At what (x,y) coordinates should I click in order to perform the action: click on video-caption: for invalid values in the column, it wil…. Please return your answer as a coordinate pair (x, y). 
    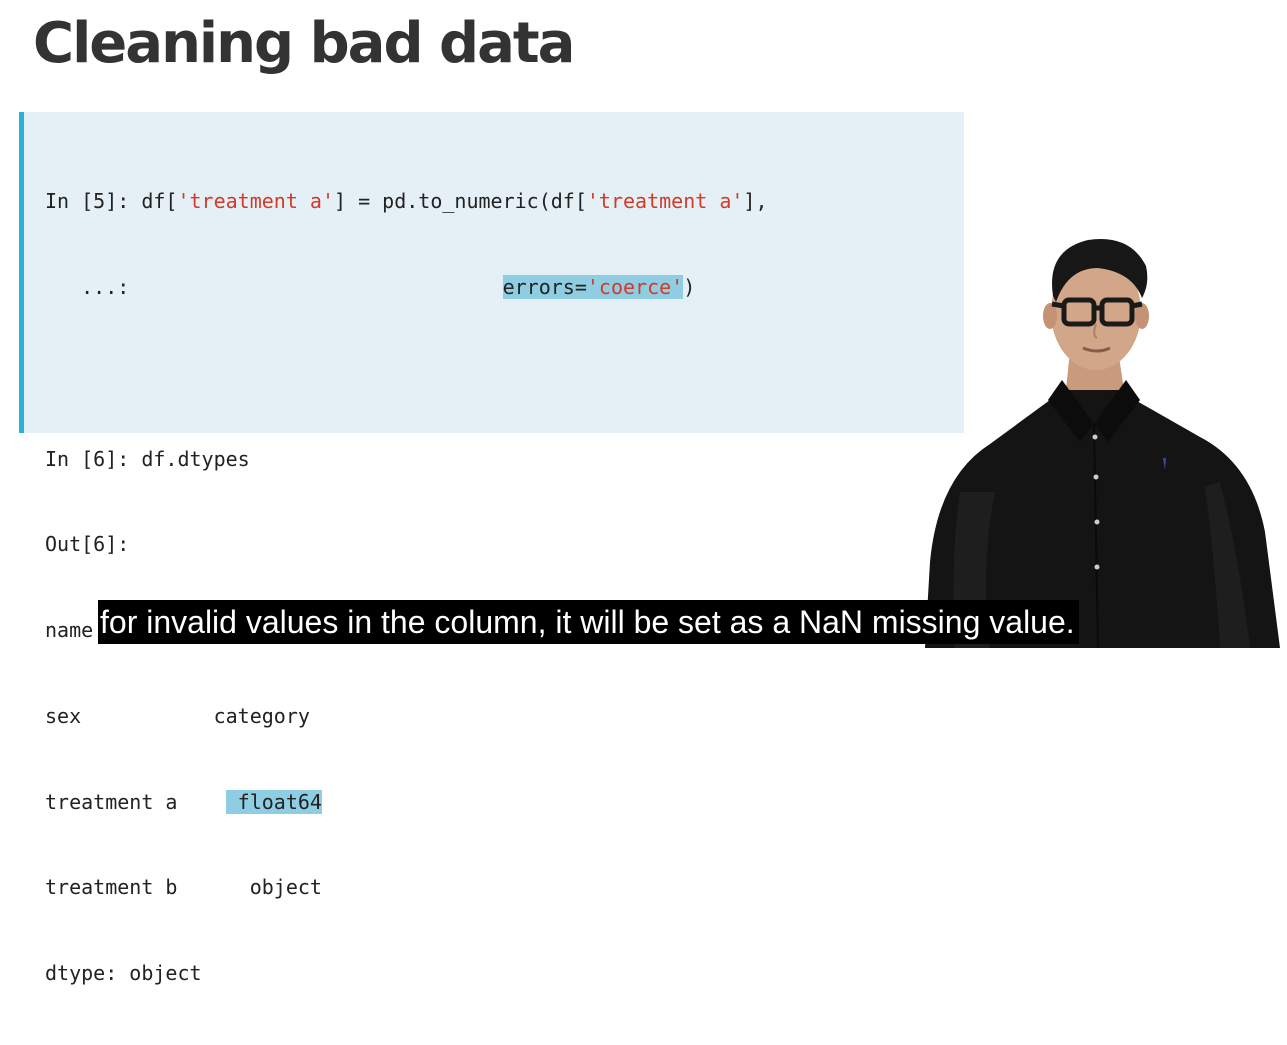
    Looking at the image, I should click on (588, 622).